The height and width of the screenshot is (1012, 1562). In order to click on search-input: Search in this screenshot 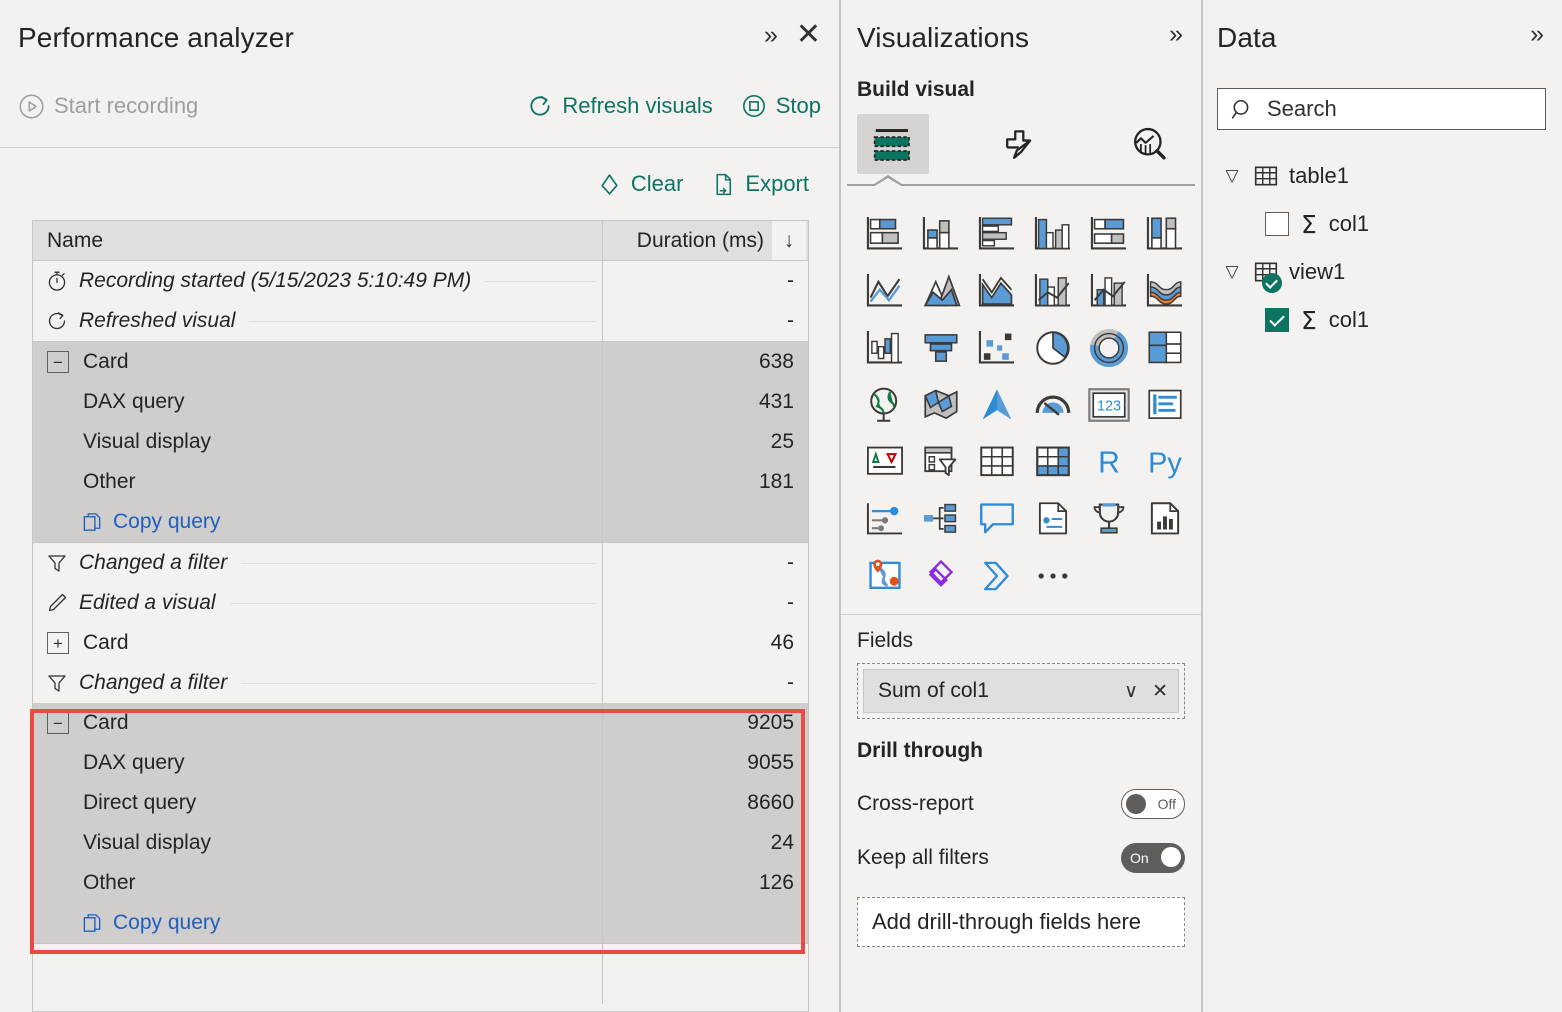, I will do `click(1381, 109)`.